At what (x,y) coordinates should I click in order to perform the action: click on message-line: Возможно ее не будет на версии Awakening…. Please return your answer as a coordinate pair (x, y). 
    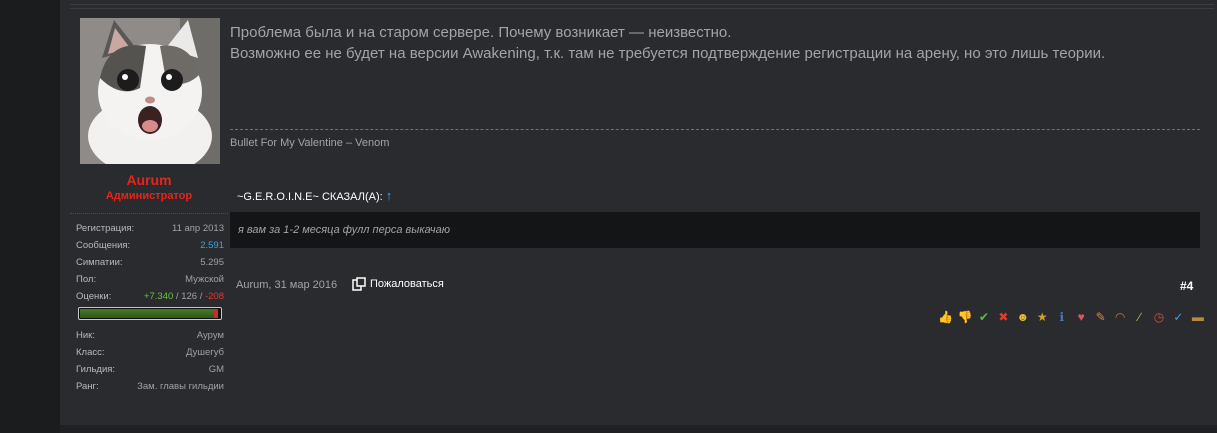
    Looking at the image, I should click on (668, 53).